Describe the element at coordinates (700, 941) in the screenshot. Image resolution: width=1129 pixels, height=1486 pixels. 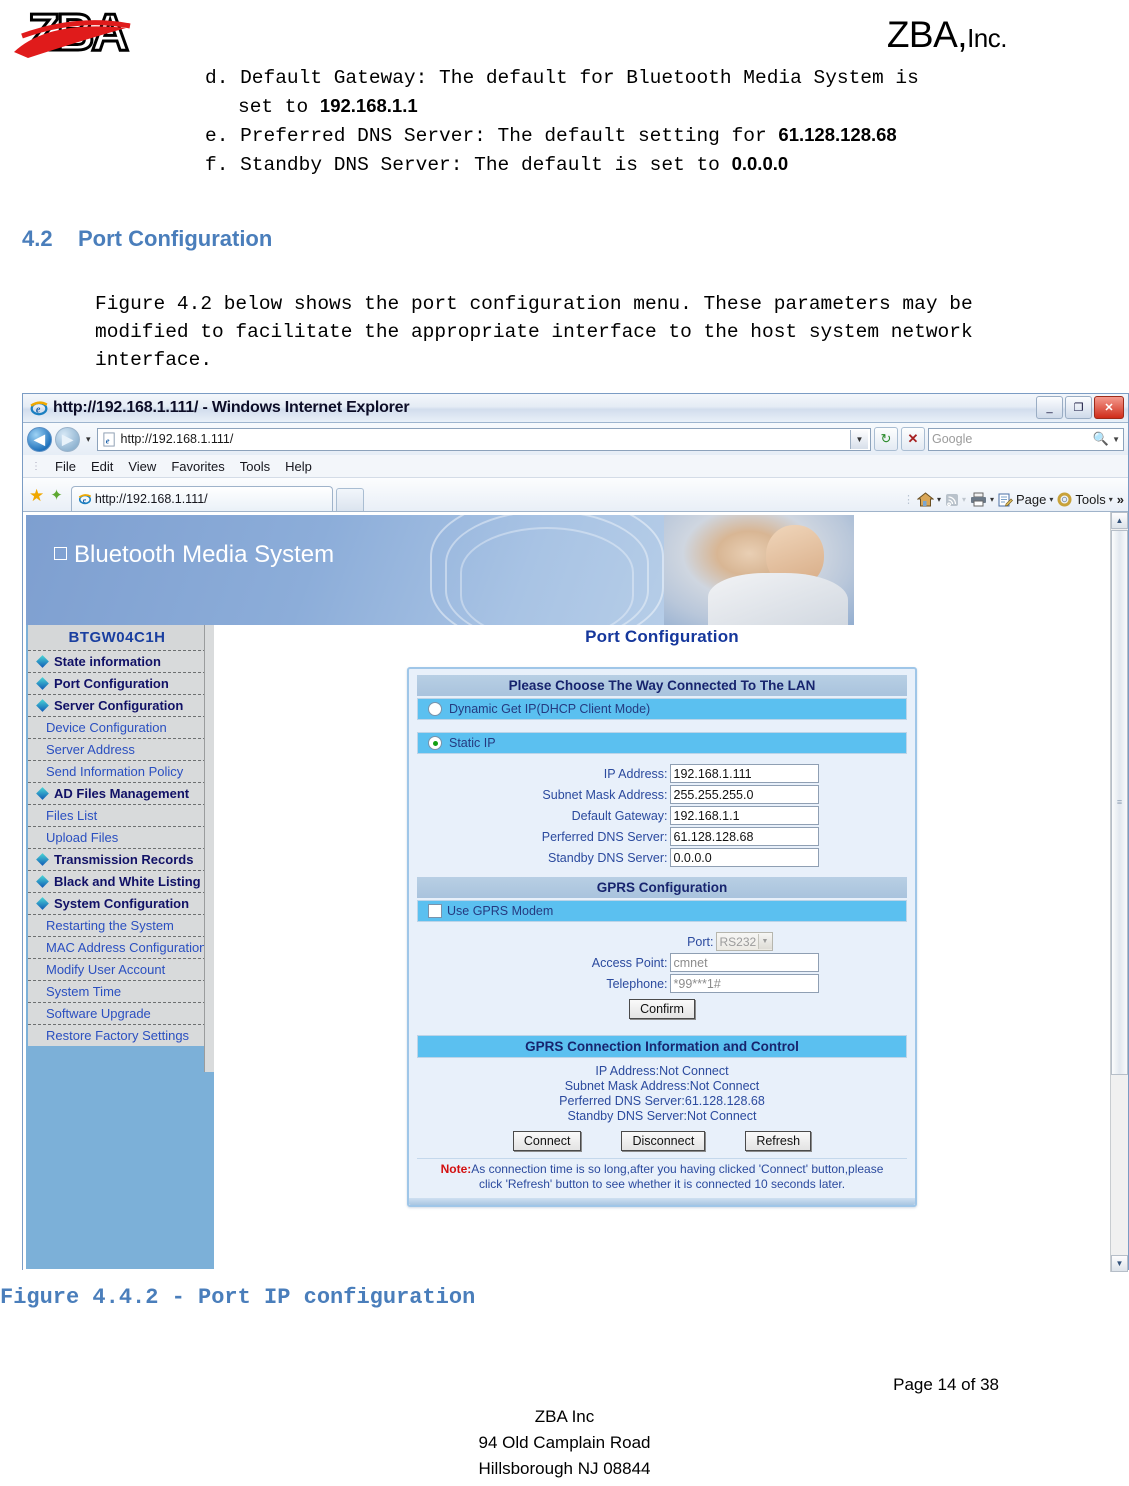
I see `port-label: Port:` at that location.